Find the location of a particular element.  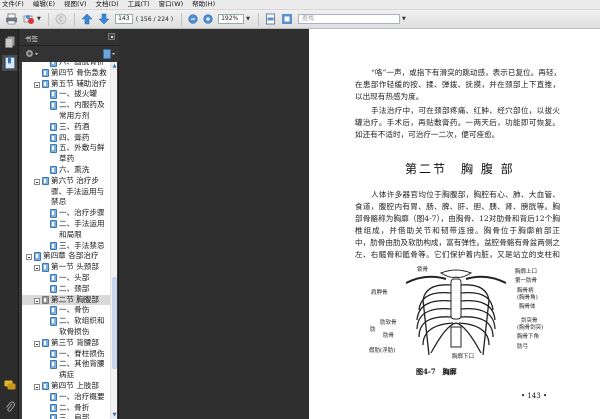

bookmark-item: 第三节 背腰部 is located at coordinates (66, 343).